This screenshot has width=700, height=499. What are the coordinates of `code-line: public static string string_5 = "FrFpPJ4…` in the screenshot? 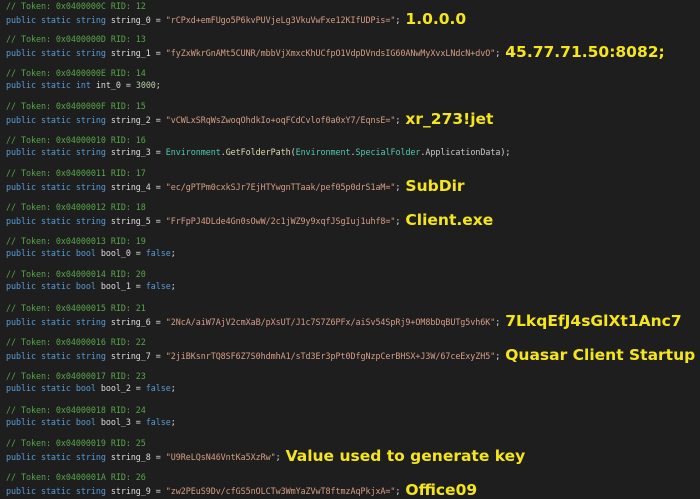 It's located at (250, 220).